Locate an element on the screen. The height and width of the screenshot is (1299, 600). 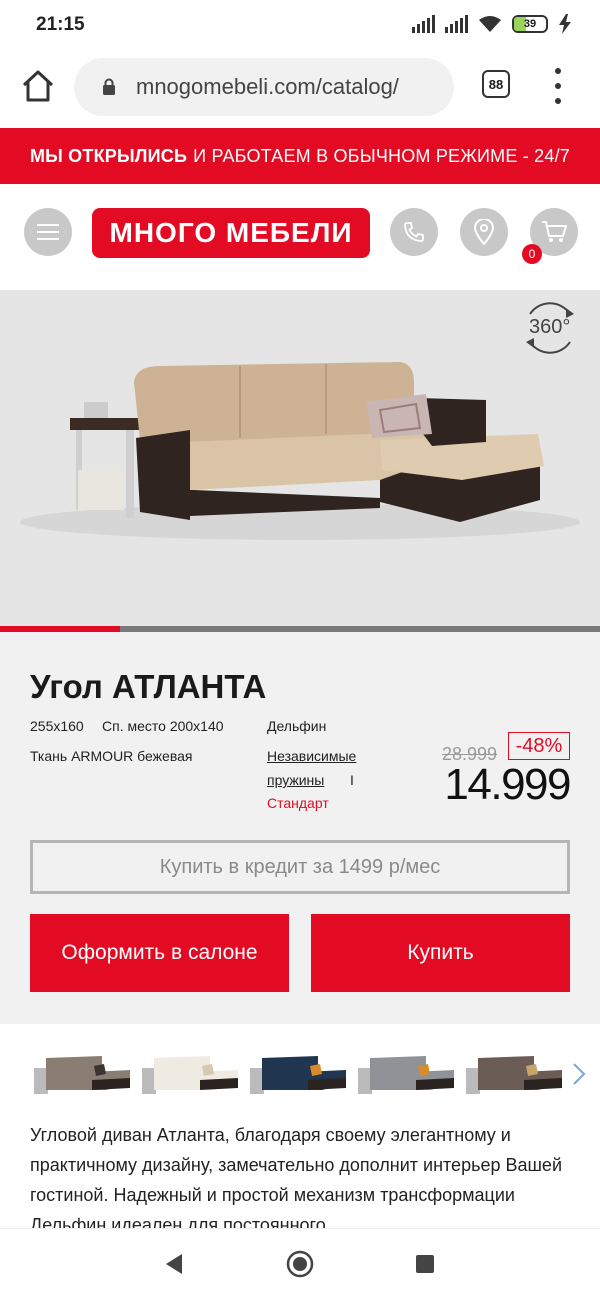
product-mechanism: Дельфин is located at coordinates (297, 726).